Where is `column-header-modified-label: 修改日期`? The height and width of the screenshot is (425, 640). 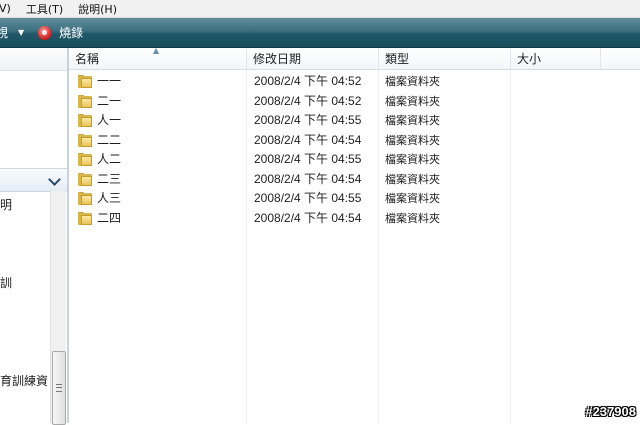
column-header-modified-label: 修改日期 is located at coordinates (277, 59).